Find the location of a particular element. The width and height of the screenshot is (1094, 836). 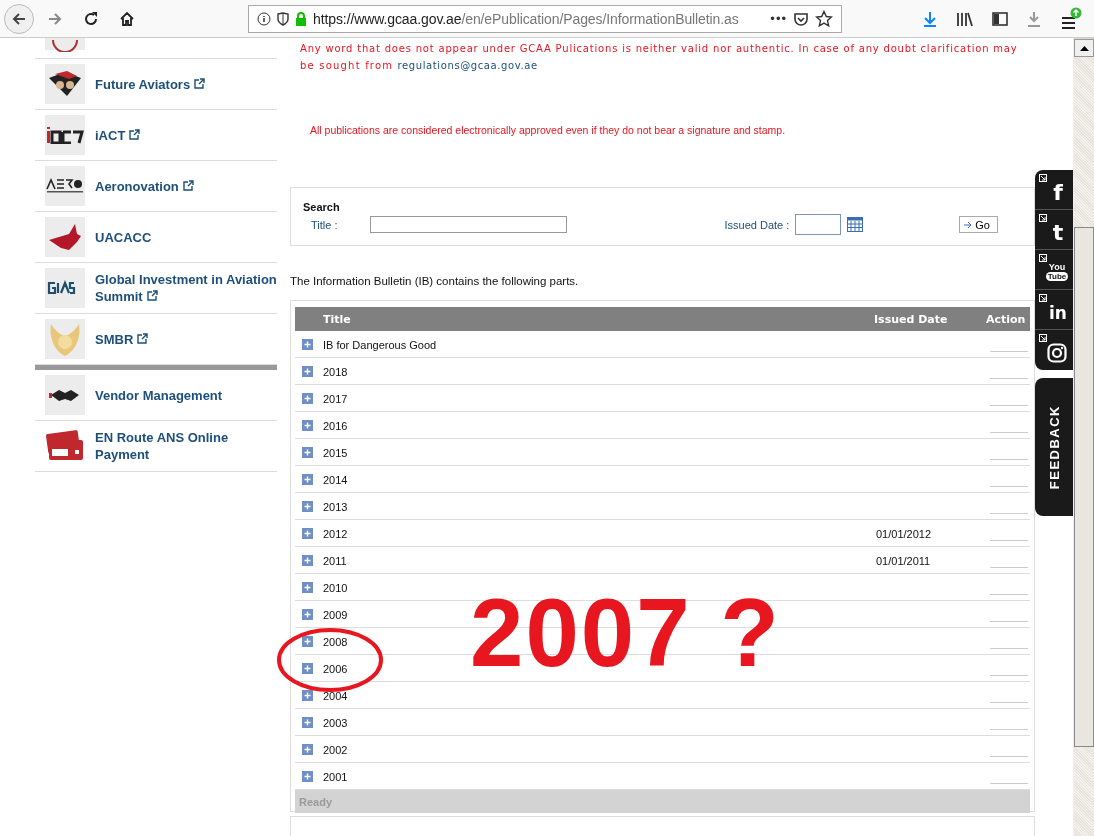

calendar-icon is located at coordinates (855, 224).